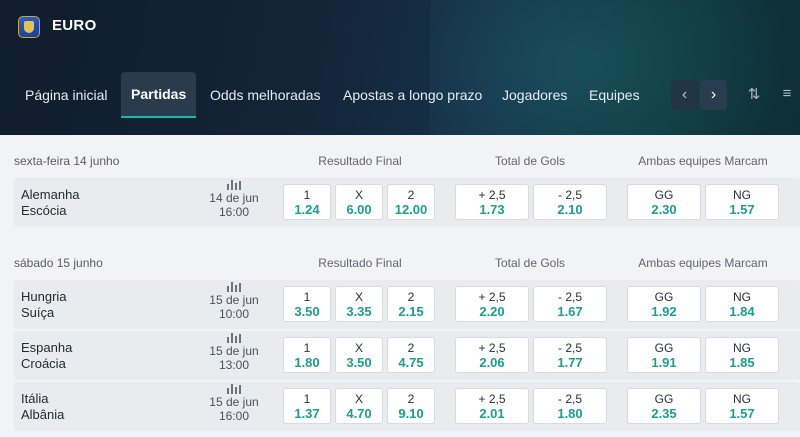 This screenshot has height=437, width=800. What do you see at coordinates (58, 263) in the screenshot?
I see `section-date: sábado 15 junho` at bounding box center [58, 263].